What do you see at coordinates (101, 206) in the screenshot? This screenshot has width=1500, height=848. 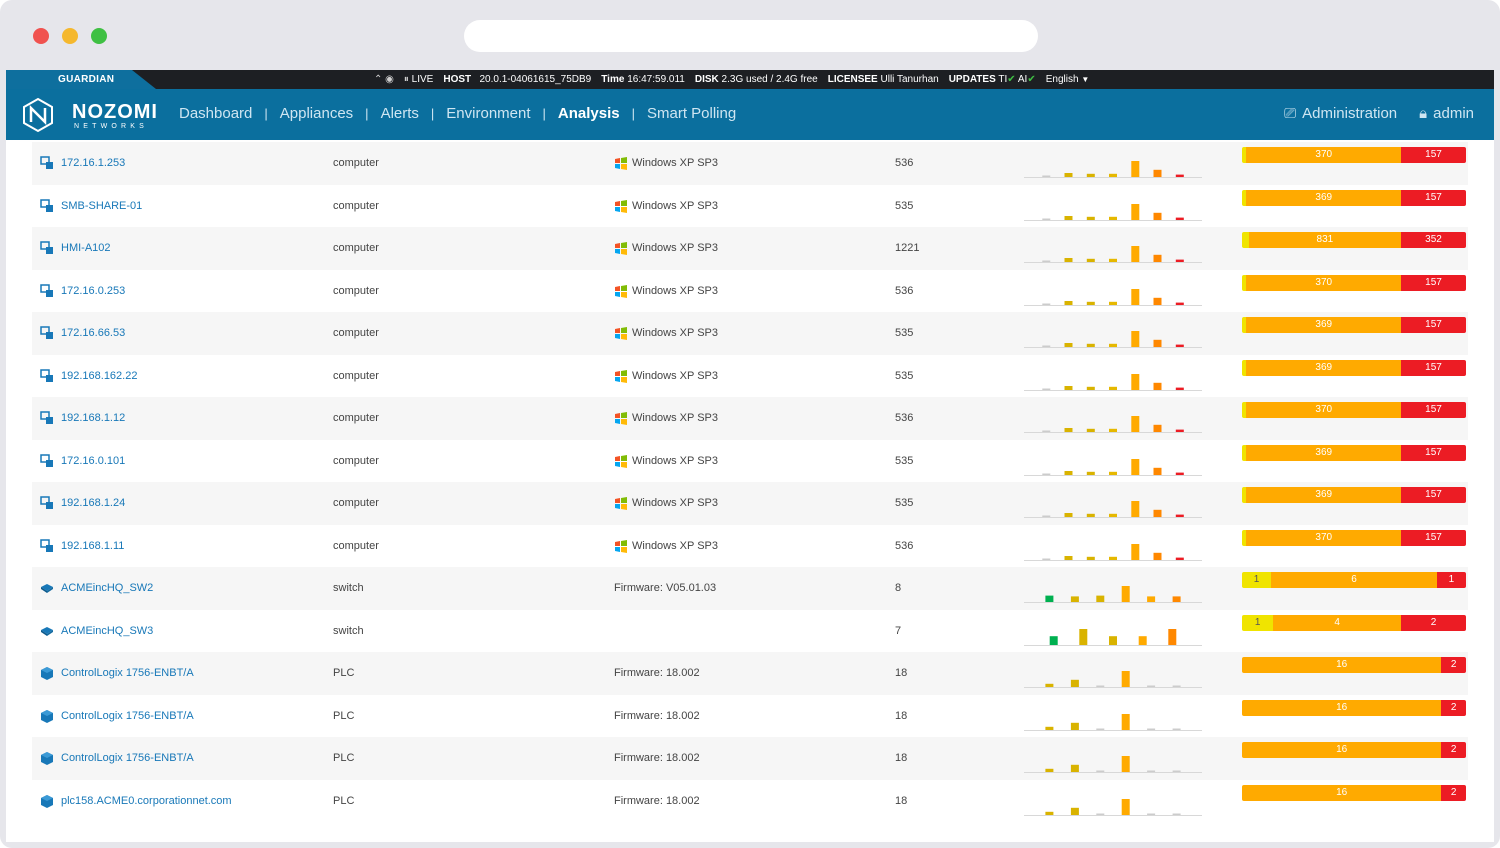 I see `asset-name-link: SMB-SHARE-01` at bounding box center [101, 206].